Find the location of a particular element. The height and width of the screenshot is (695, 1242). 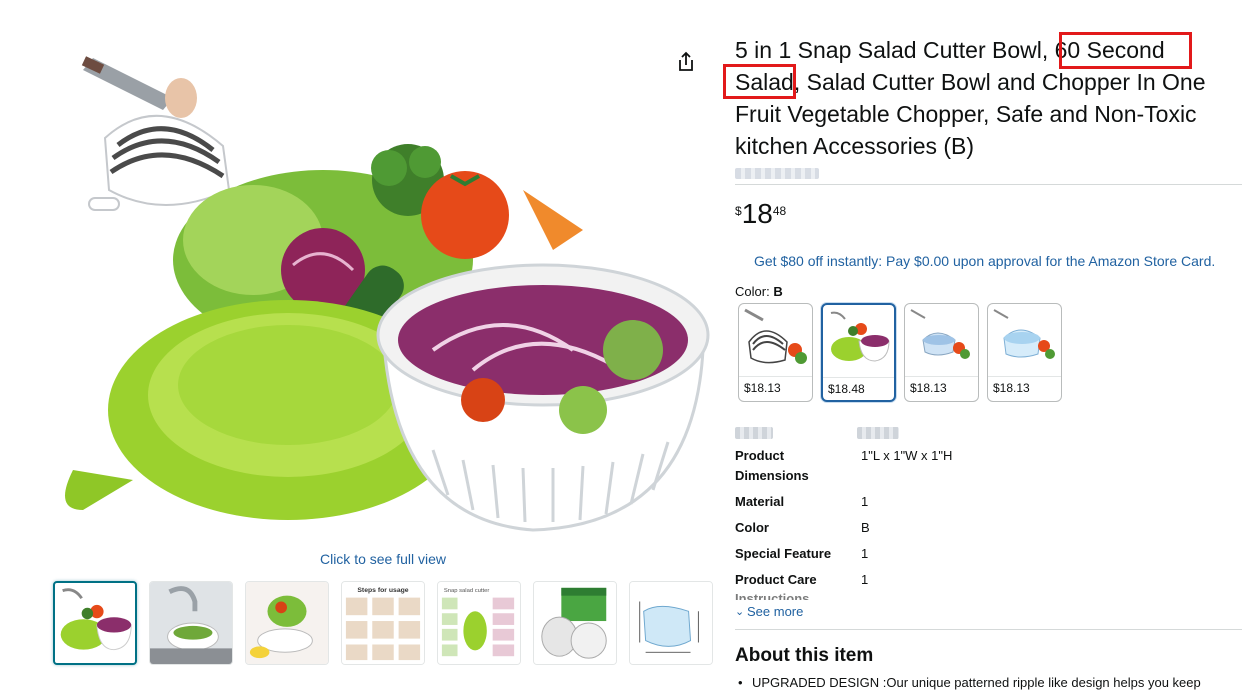

price-fraction: 48 is located at coordinates (779, 211).